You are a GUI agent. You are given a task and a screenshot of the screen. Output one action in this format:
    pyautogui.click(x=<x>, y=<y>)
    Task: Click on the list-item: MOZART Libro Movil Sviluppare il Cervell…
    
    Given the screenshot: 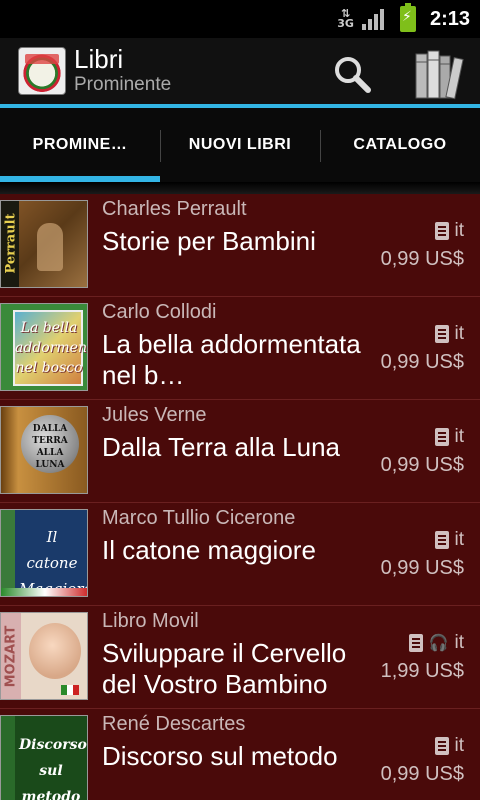 What is the action you would take?
    pyautogui.click(x=240, y=657)
    